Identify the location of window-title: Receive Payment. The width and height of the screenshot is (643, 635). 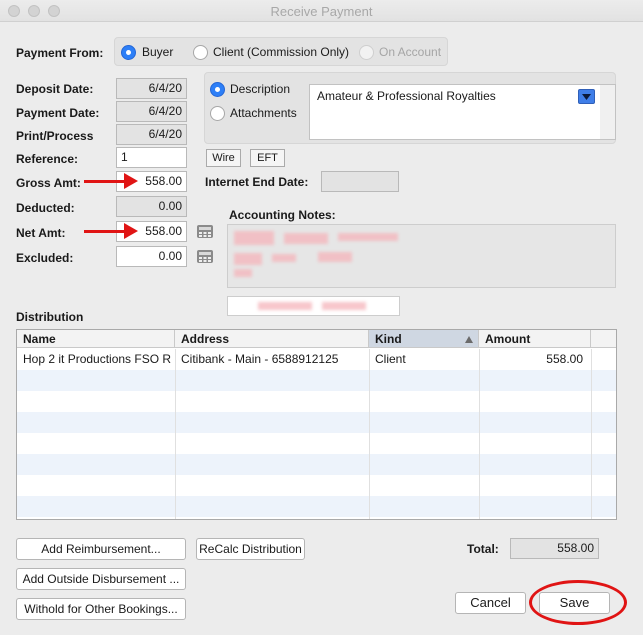
(321, 11).